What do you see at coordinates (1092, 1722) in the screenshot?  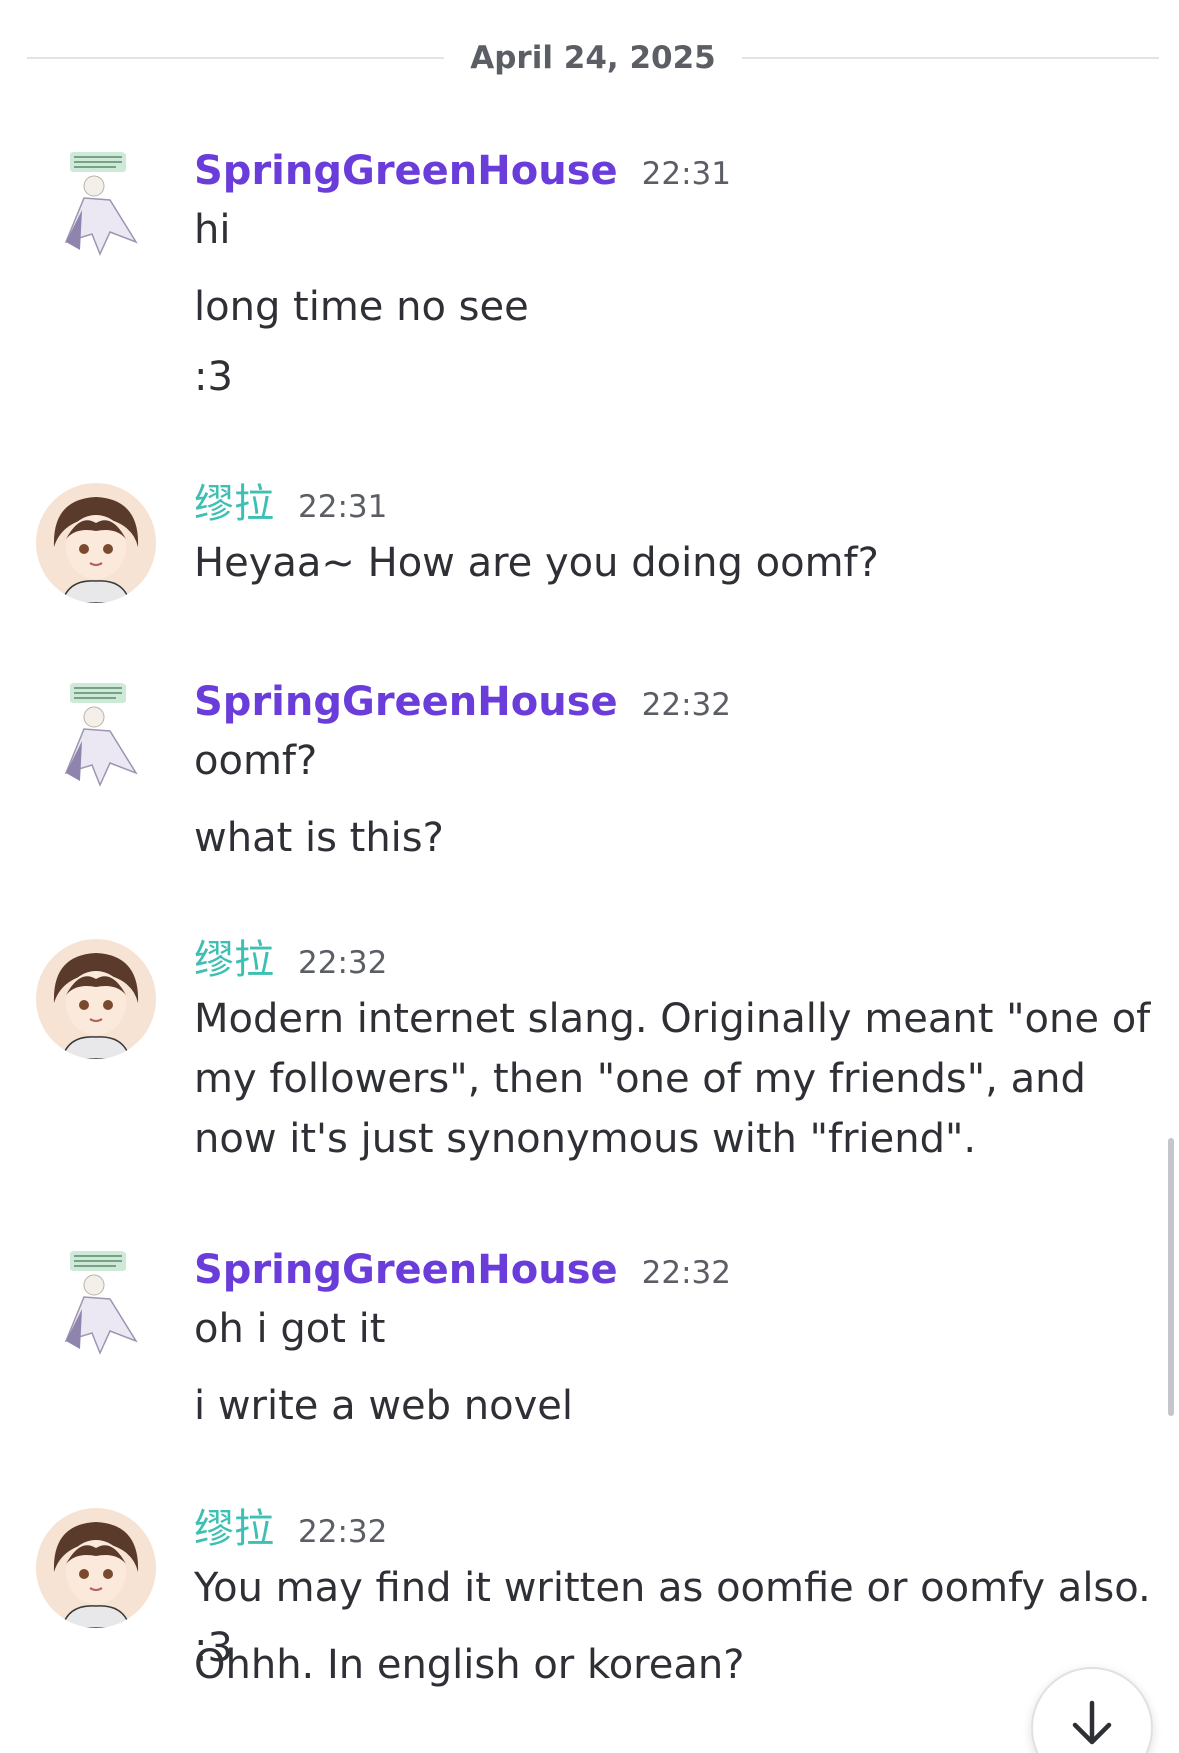 I see `arrow-down-icon` at bounding box center [1092, 1722].